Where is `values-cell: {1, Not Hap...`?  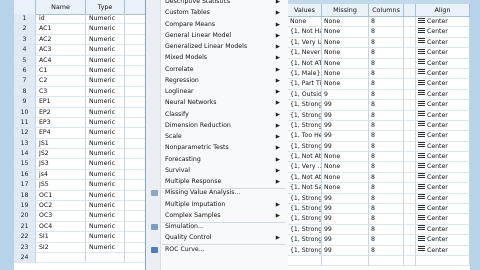
values-cell: {1, Not Hap... is located at coordinates (305, 32).